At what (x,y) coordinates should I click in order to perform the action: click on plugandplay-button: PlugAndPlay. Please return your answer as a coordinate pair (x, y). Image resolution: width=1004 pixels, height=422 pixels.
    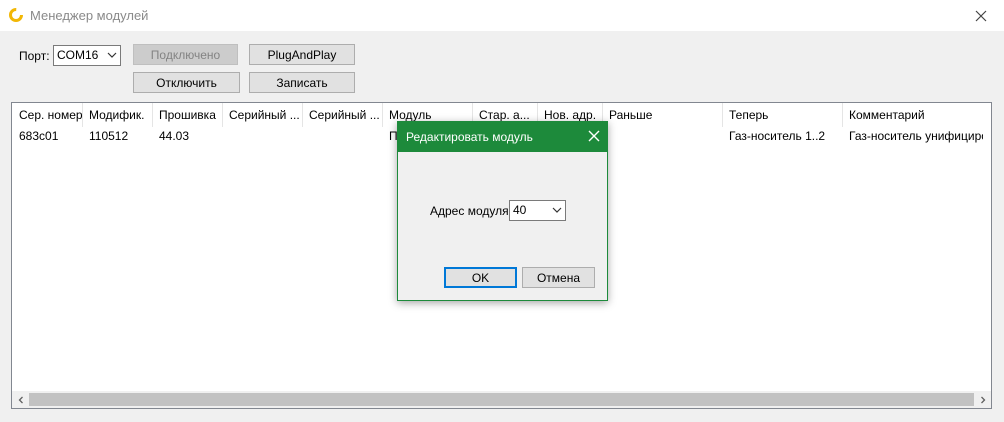
    Looking at the image, I should click on (302, 54).